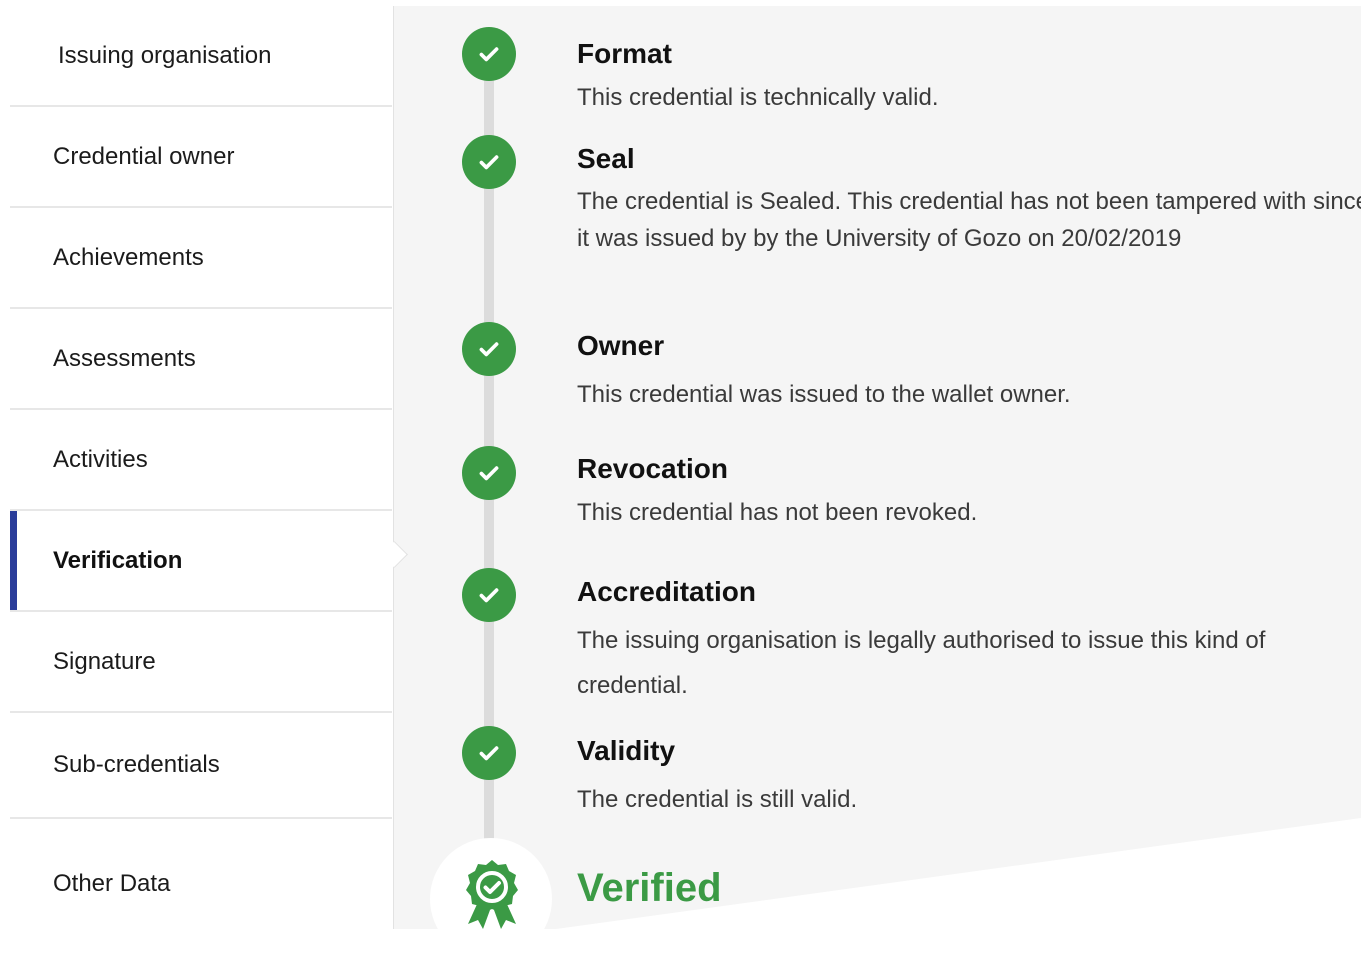 The width and height of the screenshot is (1361, 960). Describe the element at coordinates (777, 512) in the screenshot. I see `step-description-revocation: This credential has not been revoked.` at that location.